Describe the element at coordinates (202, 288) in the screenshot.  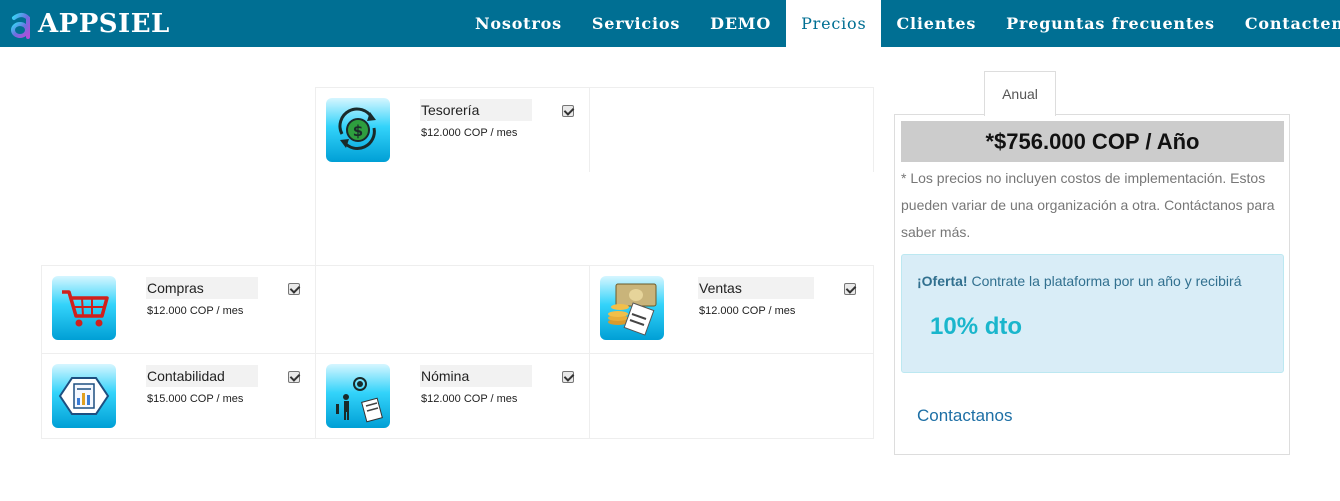
I see `module-name: Compras` at that location.